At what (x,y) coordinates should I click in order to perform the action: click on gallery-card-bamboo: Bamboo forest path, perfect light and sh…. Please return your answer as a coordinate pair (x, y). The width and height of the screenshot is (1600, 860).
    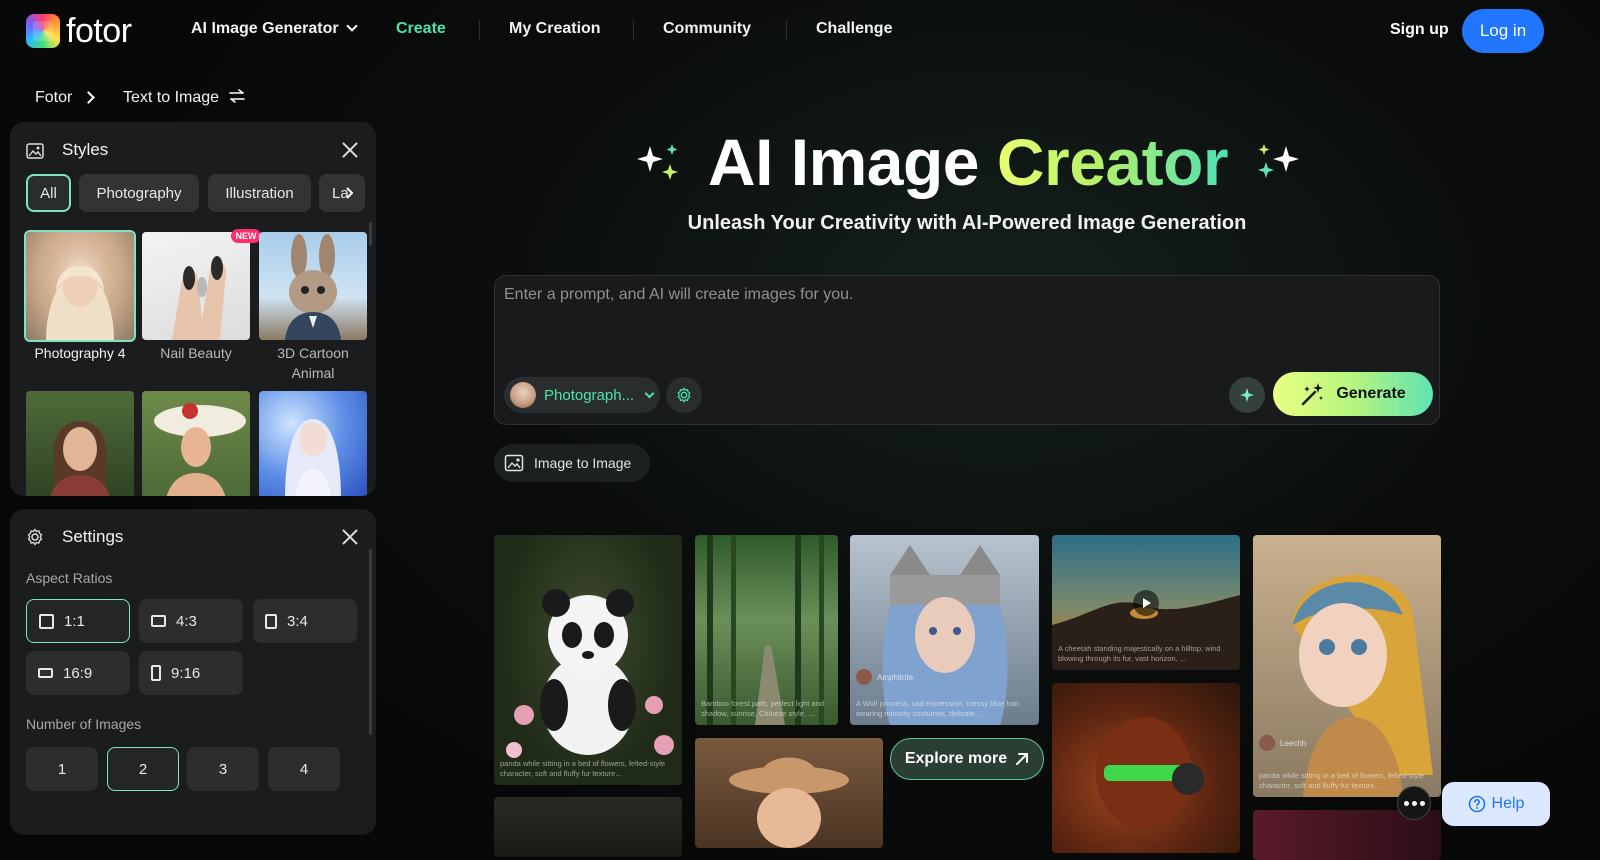
    Looking at the image, I should click on (766, 630).